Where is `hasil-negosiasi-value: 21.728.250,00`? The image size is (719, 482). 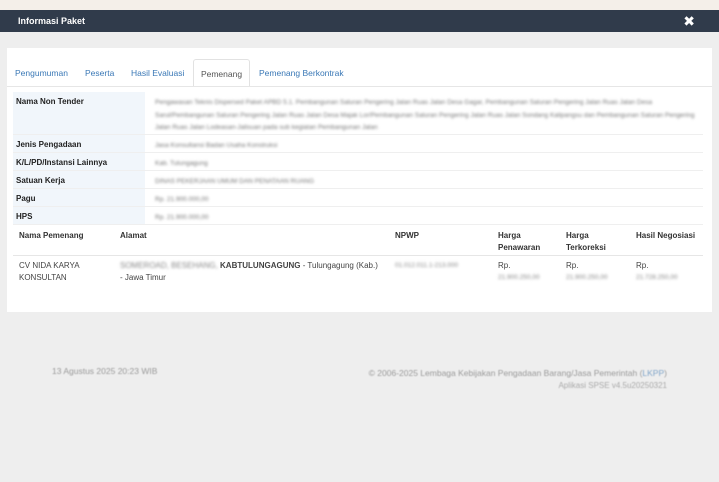 hasil-negosiasi-value: 21.728.250,00 is located at coordinates (657, 277).